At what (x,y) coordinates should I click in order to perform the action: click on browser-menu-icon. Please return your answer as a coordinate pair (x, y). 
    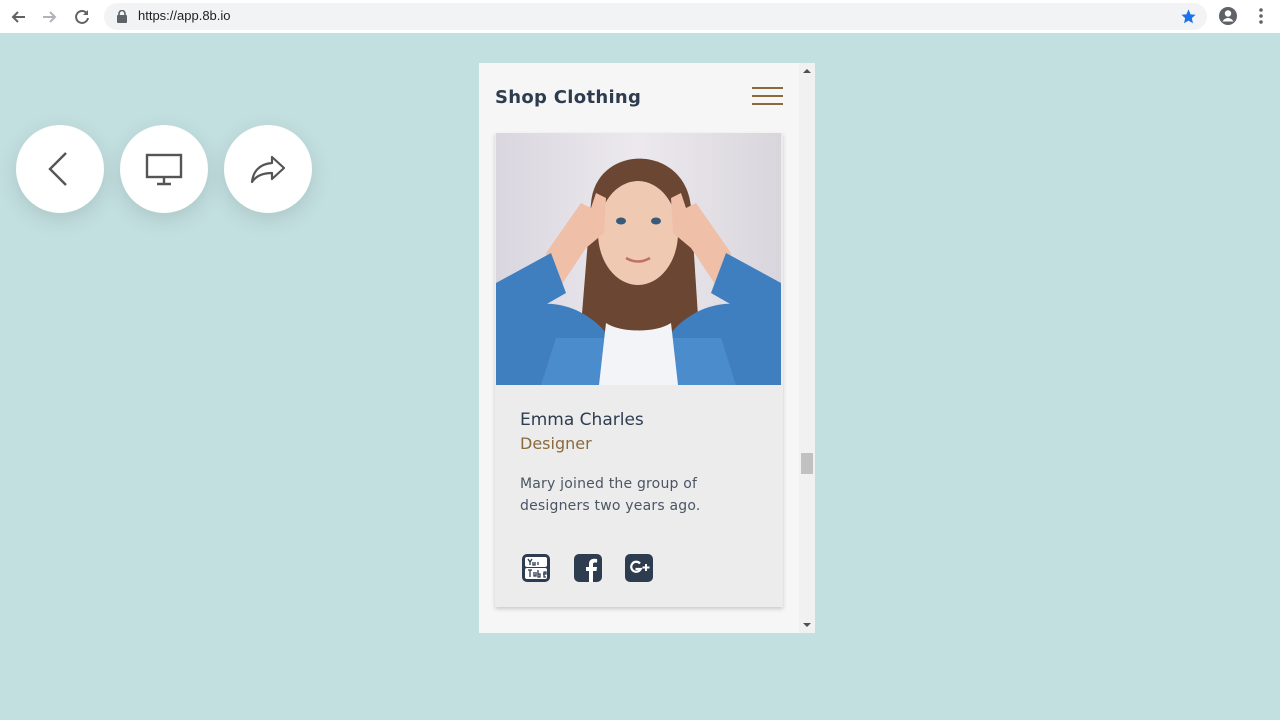
    Looking at the image, I should click on (1261, 16).